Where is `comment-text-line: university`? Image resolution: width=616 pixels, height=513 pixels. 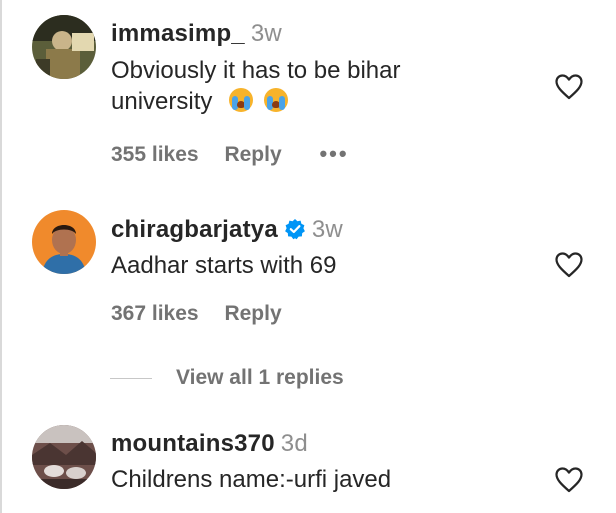
comment-text-line: university is located at coordinates (321, 101).